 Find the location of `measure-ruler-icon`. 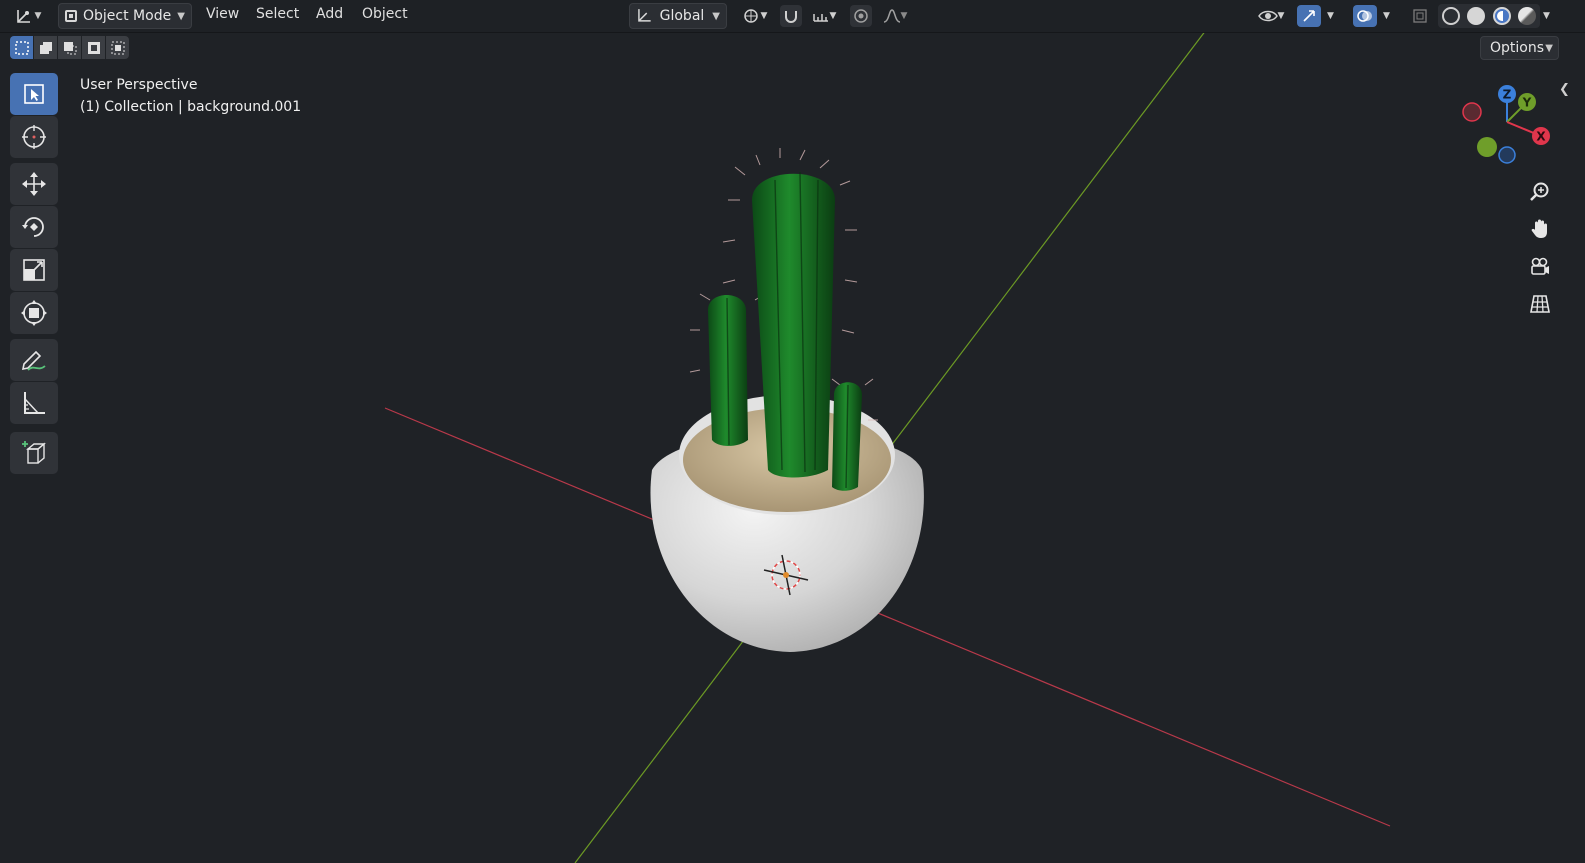

measure-ruler-icon is located at coordinates (34, 403).